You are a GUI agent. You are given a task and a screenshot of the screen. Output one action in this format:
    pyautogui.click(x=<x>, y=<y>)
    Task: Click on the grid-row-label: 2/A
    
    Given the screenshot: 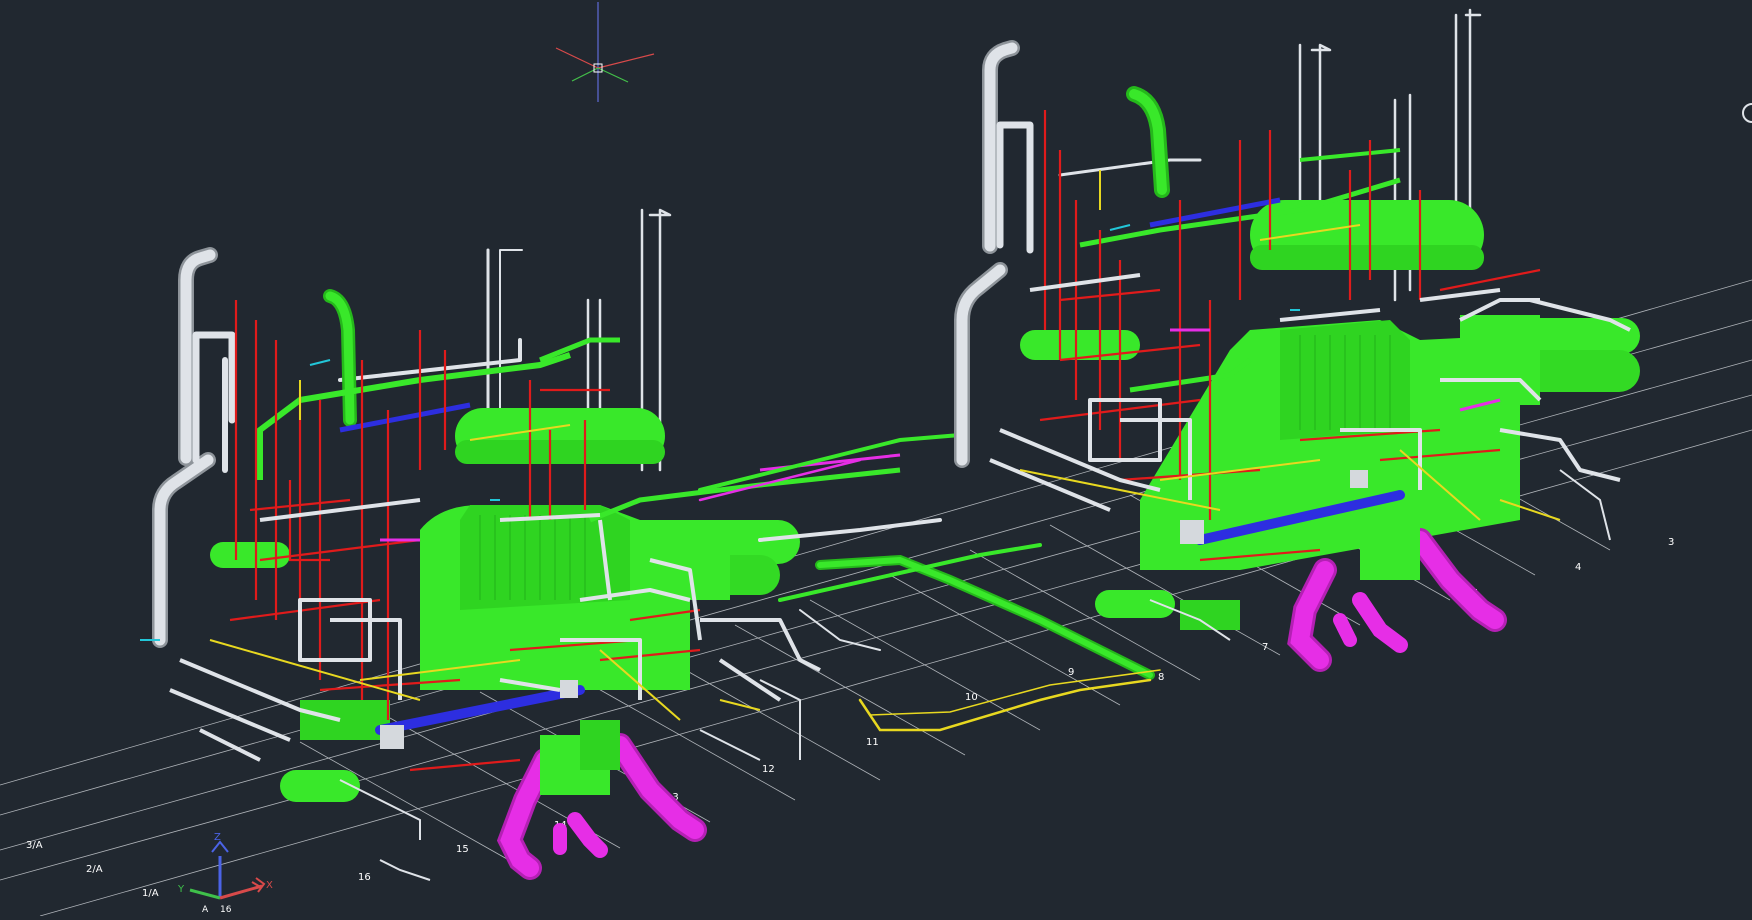 What is the action you would take?
    pyautogui.click(x=94, y=869)
    